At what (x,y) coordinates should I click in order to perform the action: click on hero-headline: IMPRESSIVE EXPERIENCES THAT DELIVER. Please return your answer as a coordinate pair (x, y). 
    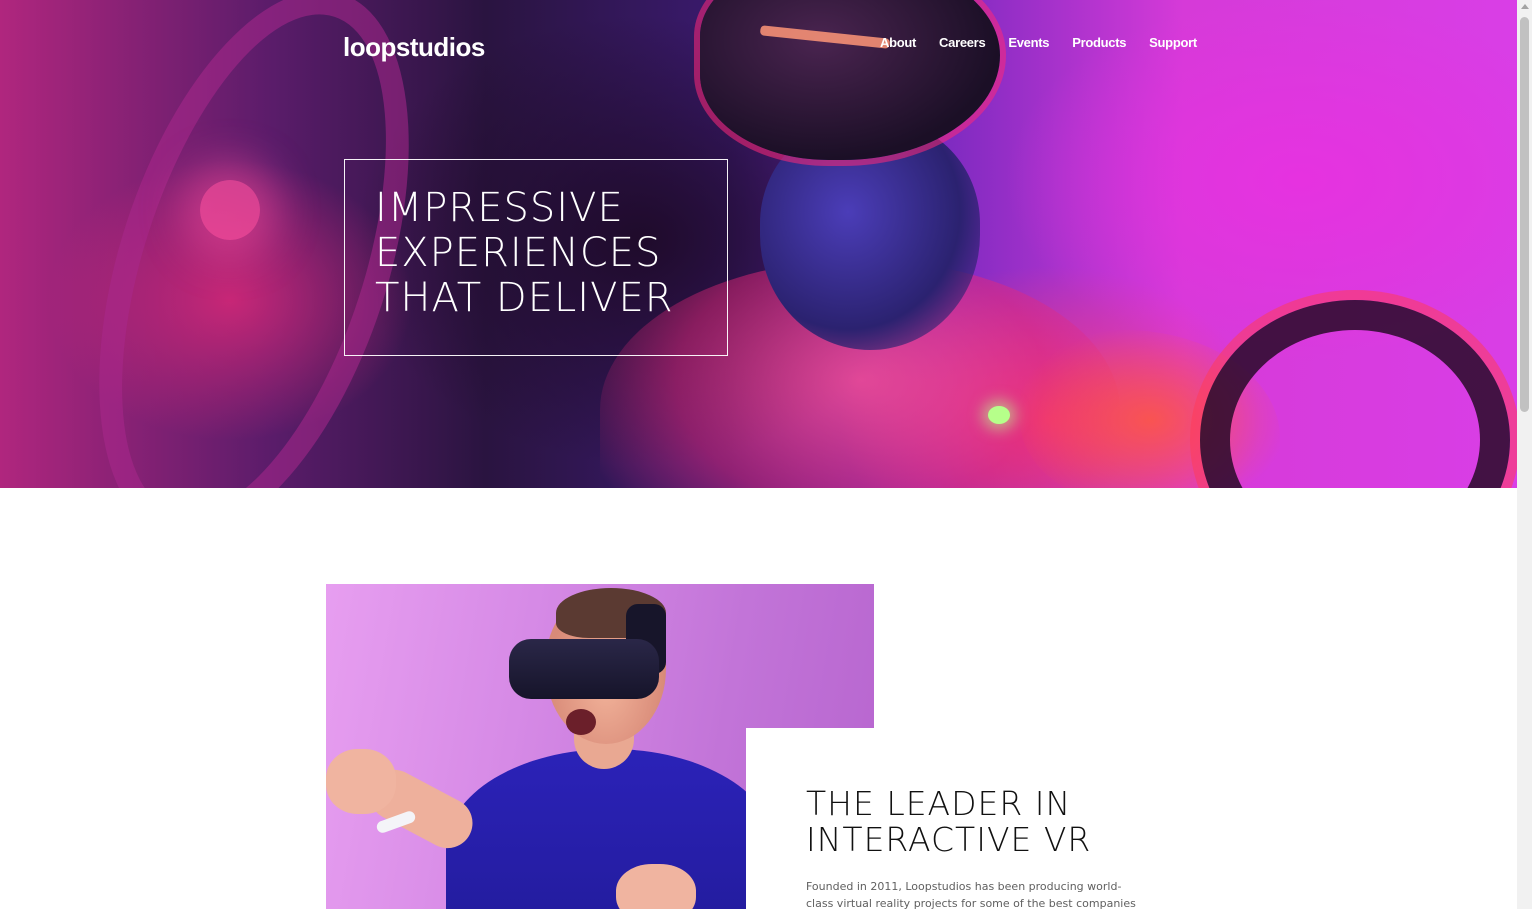
    Looking at the image, I should click on (524, 253).